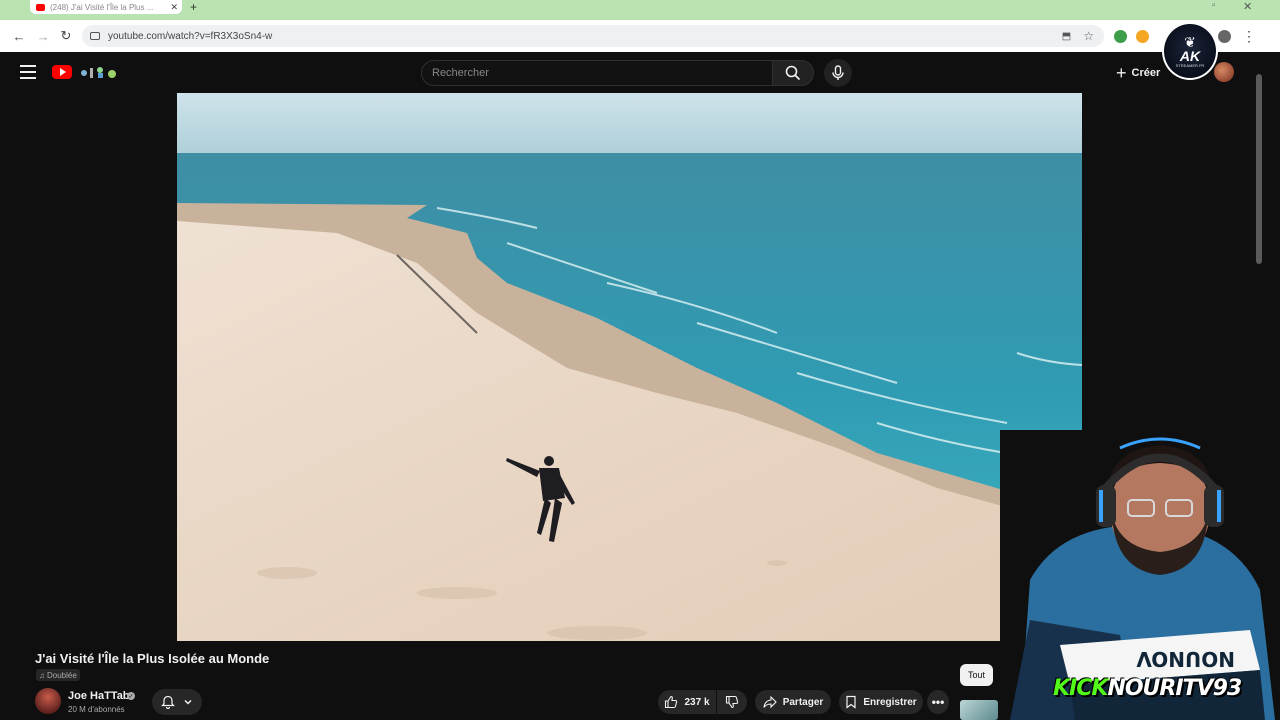 This screenshot has width=1280, height=720. Describe the element at coordinates (1190, 65) in the screenshot. I see `badge-subtext: STREAMER FR` at that location.